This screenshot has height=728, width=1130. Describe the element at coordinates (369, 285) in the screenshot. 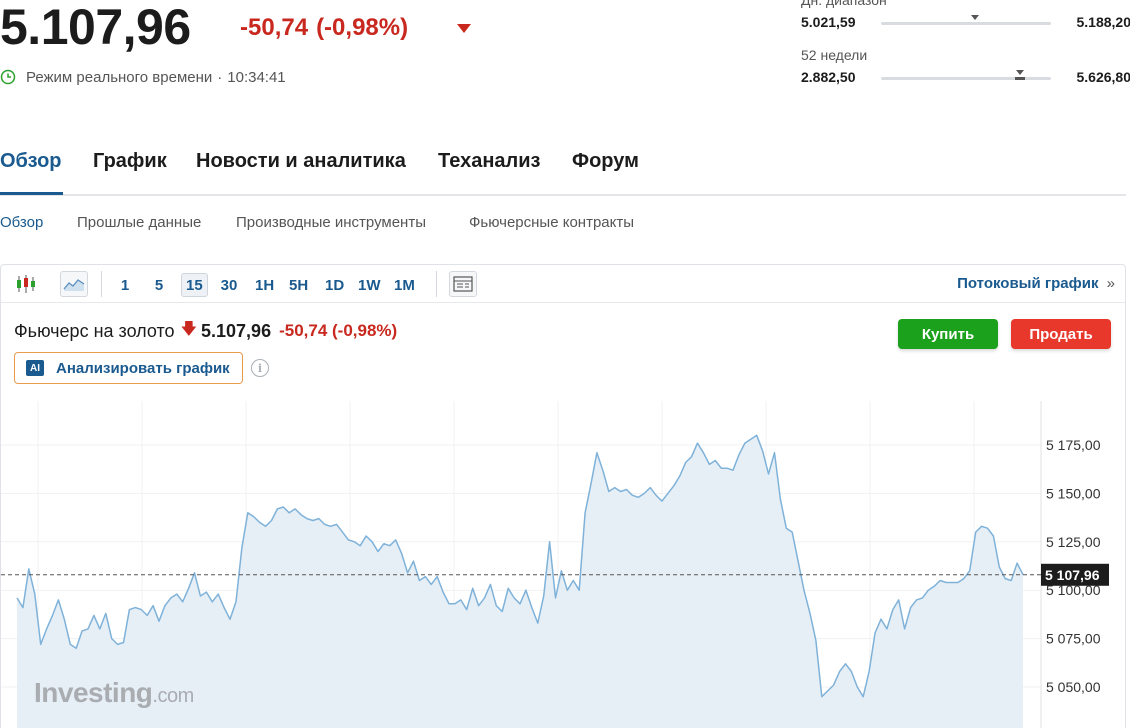

I see `timeframe-1w: 1W` at that location.